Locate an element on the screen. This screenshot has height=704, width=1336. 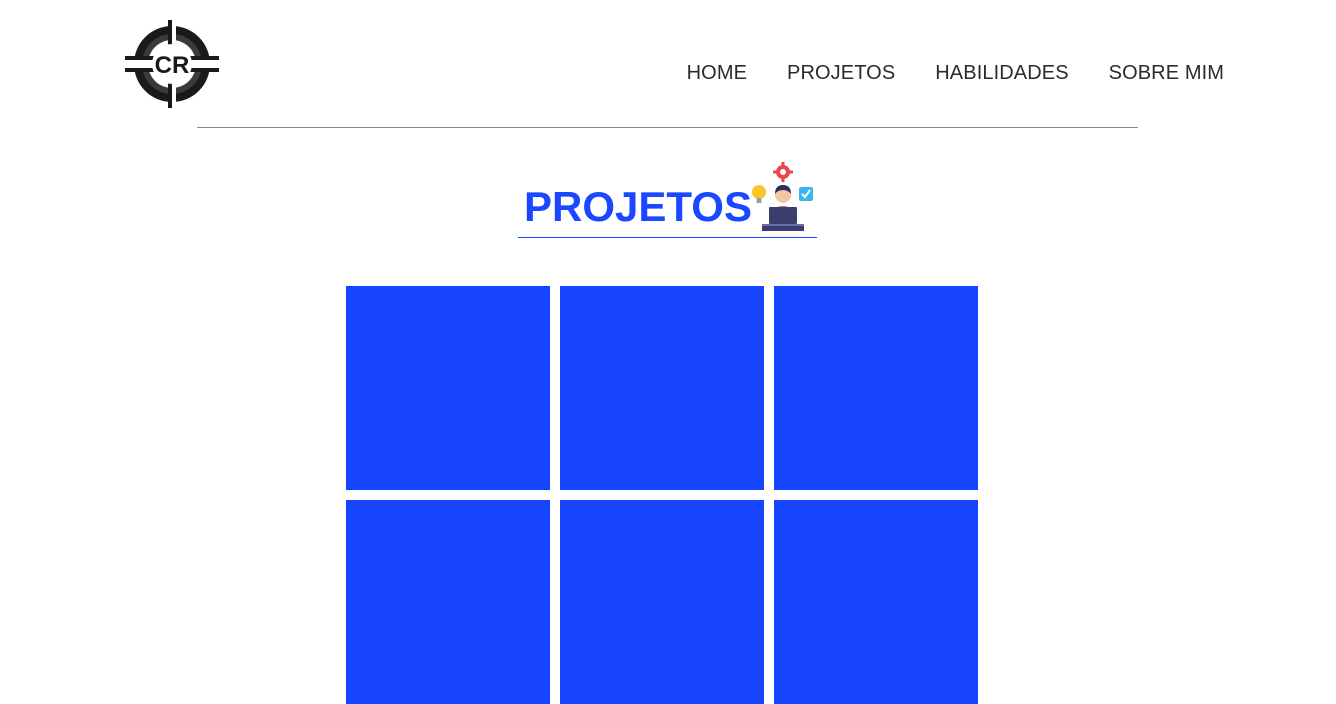
header-divider is located at coordinates (667, 127).